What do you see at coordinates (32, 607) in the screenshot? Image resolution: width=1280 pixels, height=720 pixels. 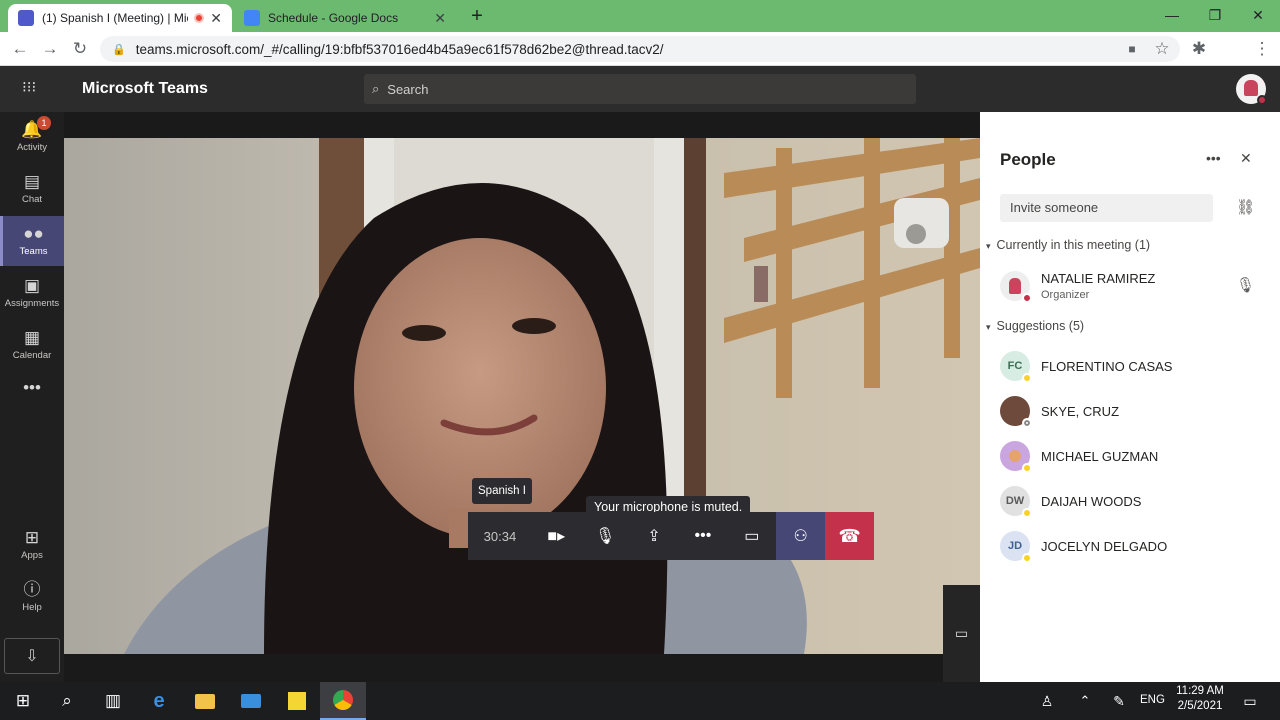 I see `rail-label: Help` at bounding box center [32, 607].